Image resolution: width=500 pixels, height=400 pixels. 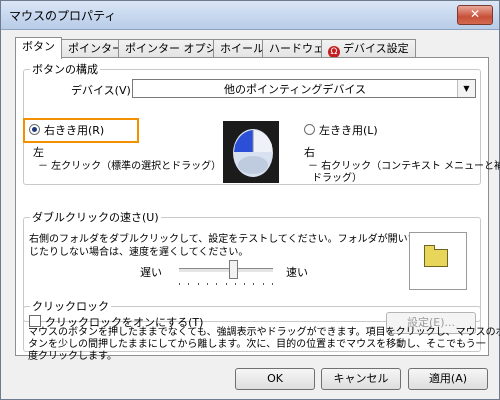 What do you see at coordinates (63, 16) in the screenshot?
I see `window-title: マウスのプロパティ` at bounding box center [63, 16].